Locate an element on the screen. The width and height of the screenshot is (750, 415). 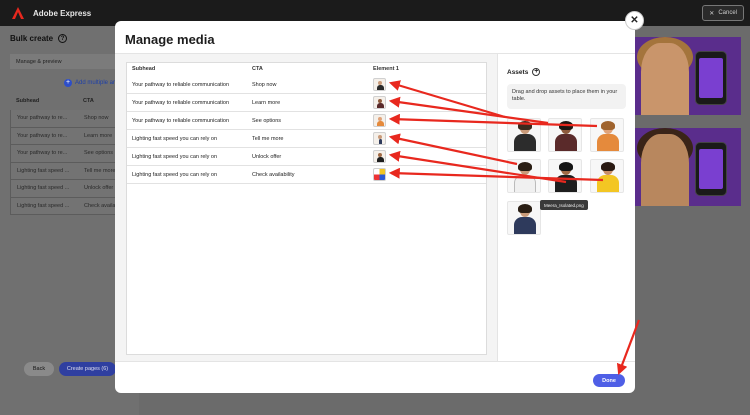
add-asset-icon: + is located at coordinates (536, 72).